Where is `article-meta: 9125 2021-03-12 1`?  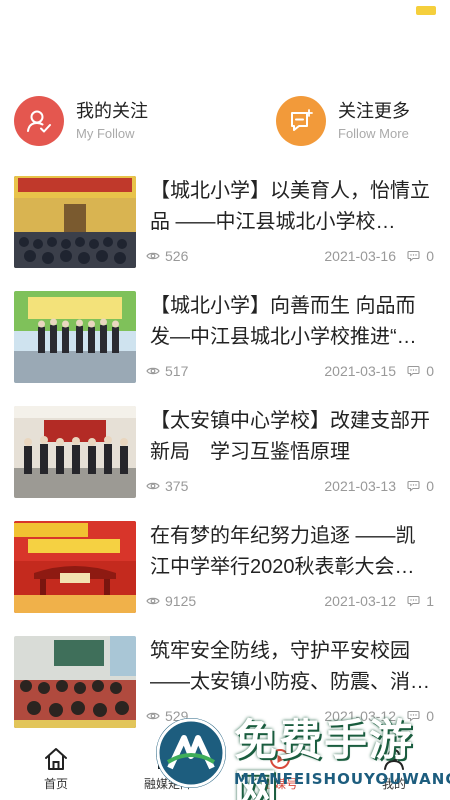 article-meta: 9125 2021-03-12 1 is located at coordinates (291, 602).